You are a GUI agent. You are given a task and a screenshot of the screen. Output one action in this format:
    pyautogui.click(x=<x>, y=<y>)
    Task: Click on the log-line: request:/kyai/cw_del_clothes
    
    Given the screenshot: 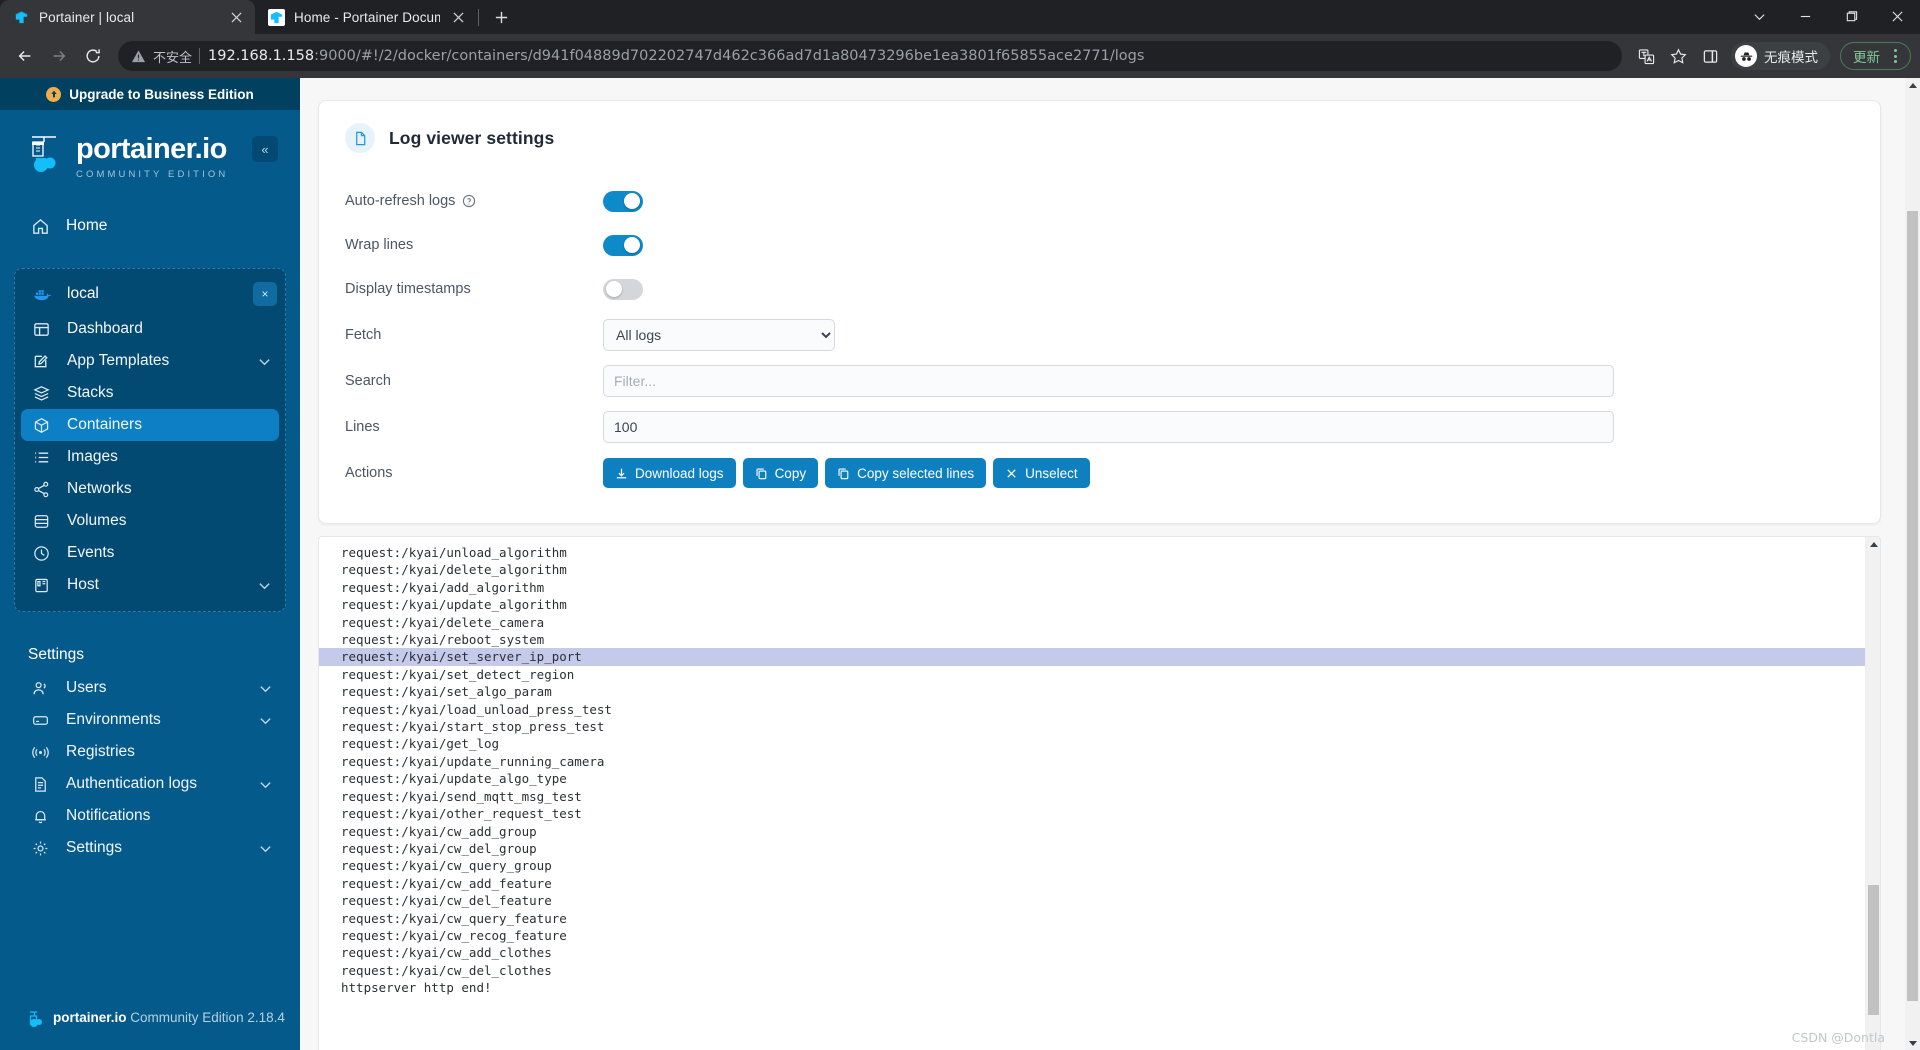 What is the action you would take?
    pyautogui.click(x=1092, y=970)
    